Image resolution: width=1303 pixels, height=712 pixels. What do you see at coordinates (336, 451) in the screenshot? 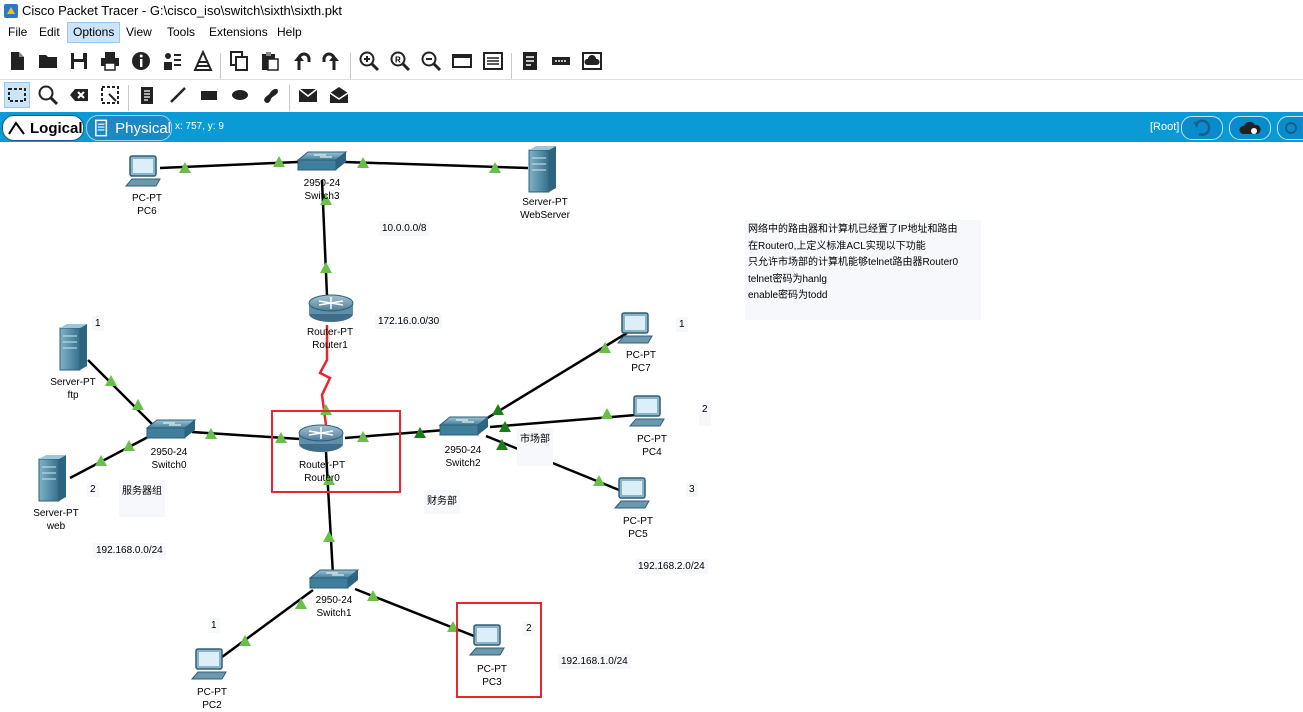
I see `router0-highlight-box` at bounding box center [336, 451].